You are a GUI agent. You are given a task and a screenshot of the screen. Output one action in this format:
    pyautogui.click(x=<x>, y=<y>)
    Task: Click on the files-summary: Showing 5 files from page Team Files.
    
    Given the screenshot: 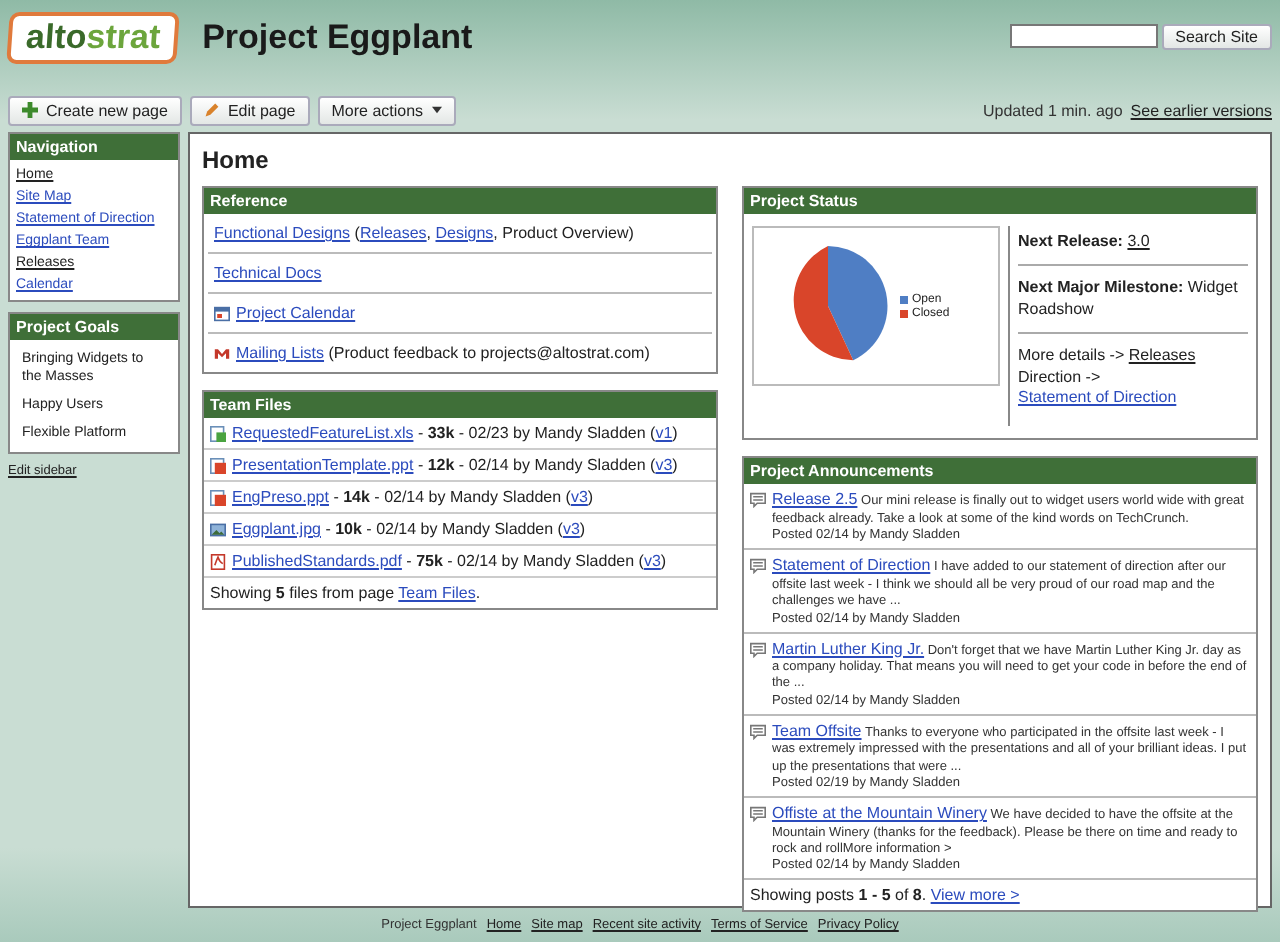 What is the action you would take?
    pyautogui.click(x=345, y=593)
    